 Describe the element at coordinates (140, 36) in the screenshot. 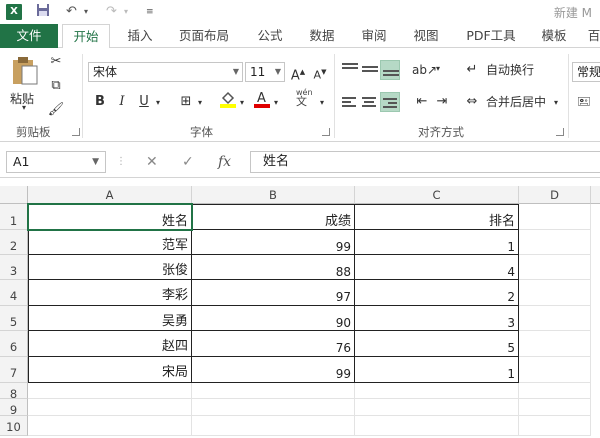

I see `tab-insert: 插入` at that location.